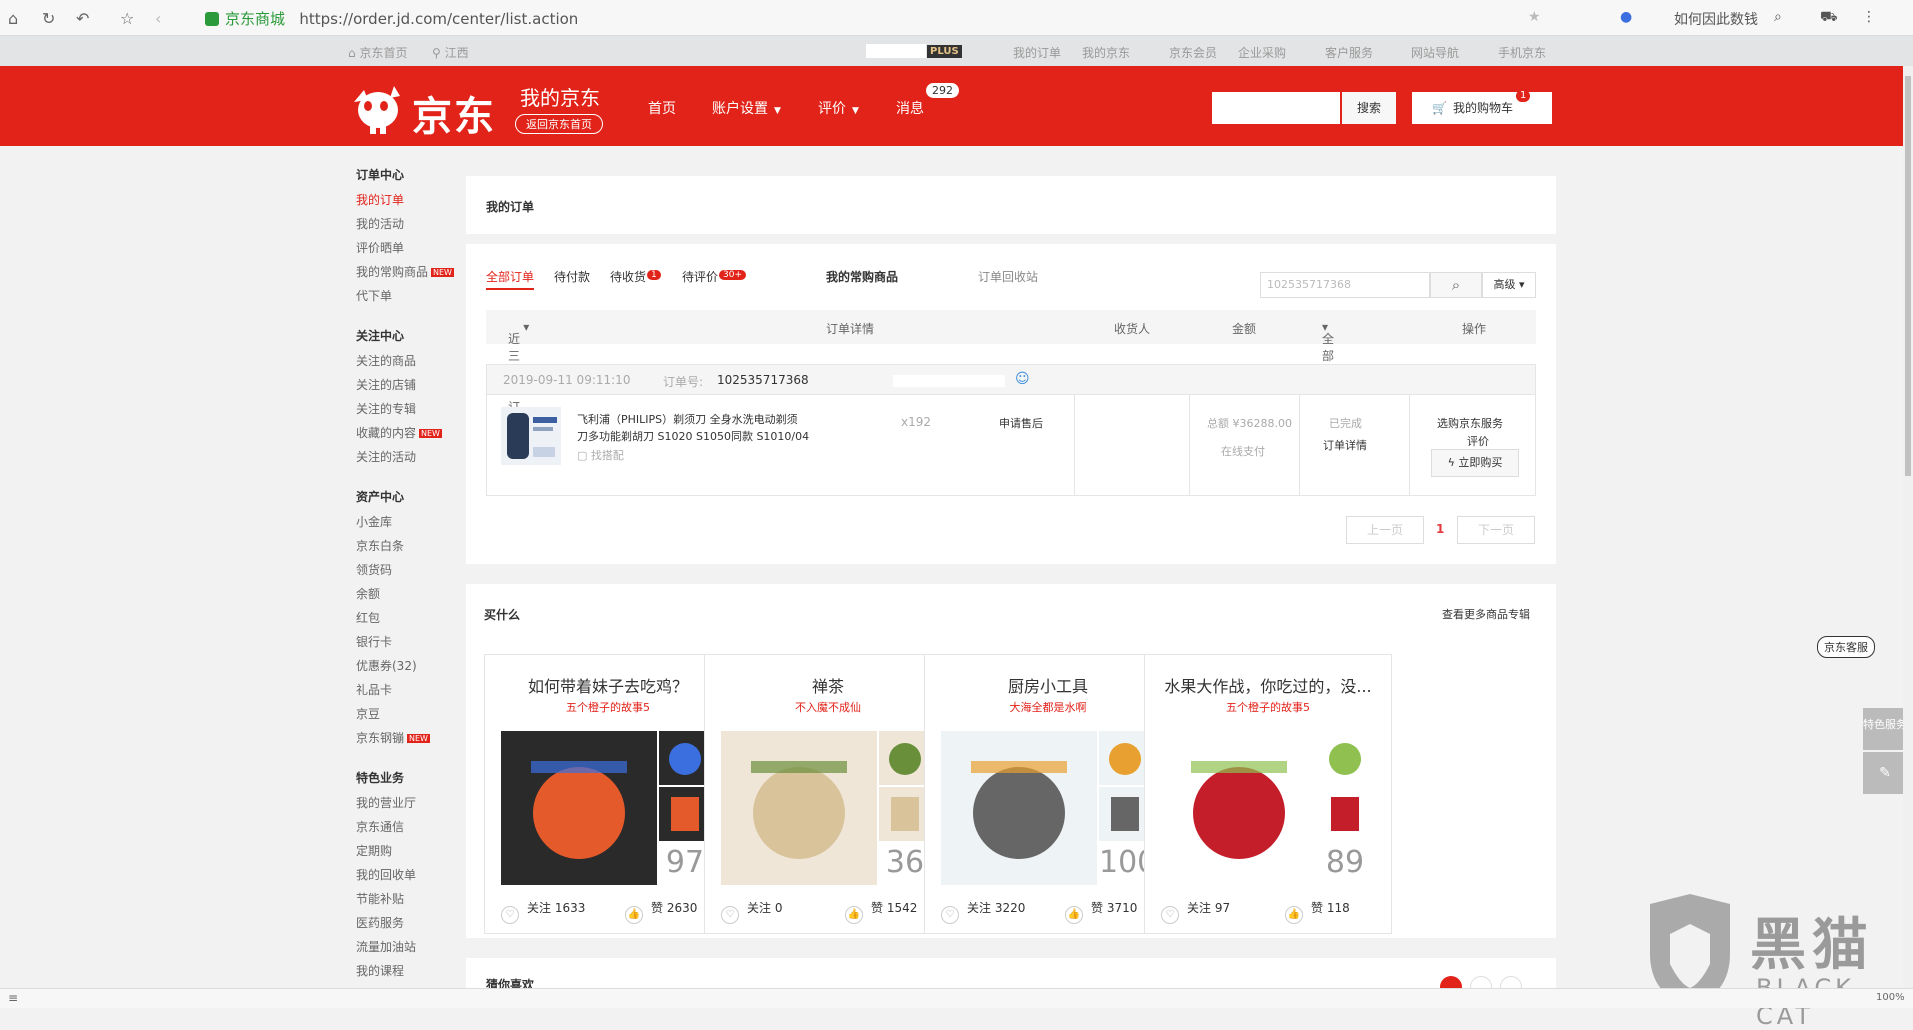  Describe the element at coordinates (763, 380) in the screenshot. I see `order-number: 102535717368` at that location.